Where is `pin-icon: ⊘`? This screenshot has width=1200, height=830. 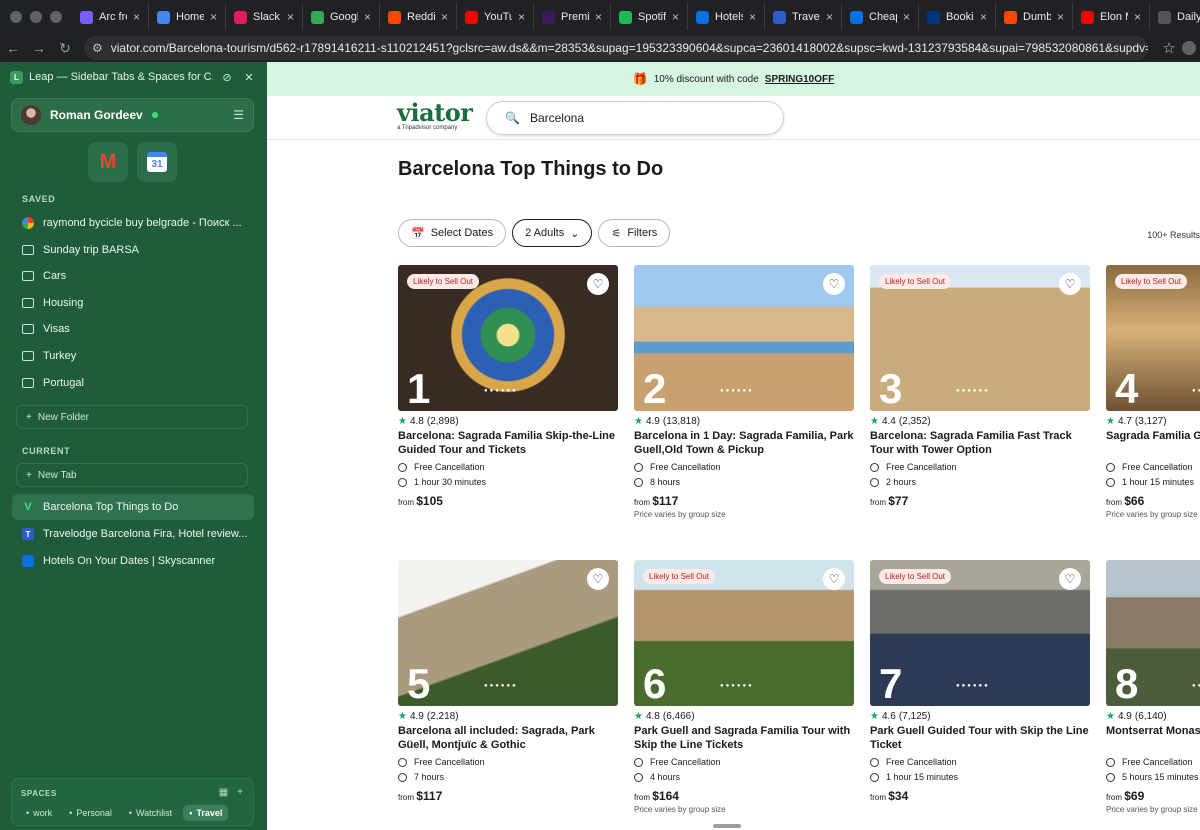
pin-icon: ⊘ is located at coordinates (227, 77).